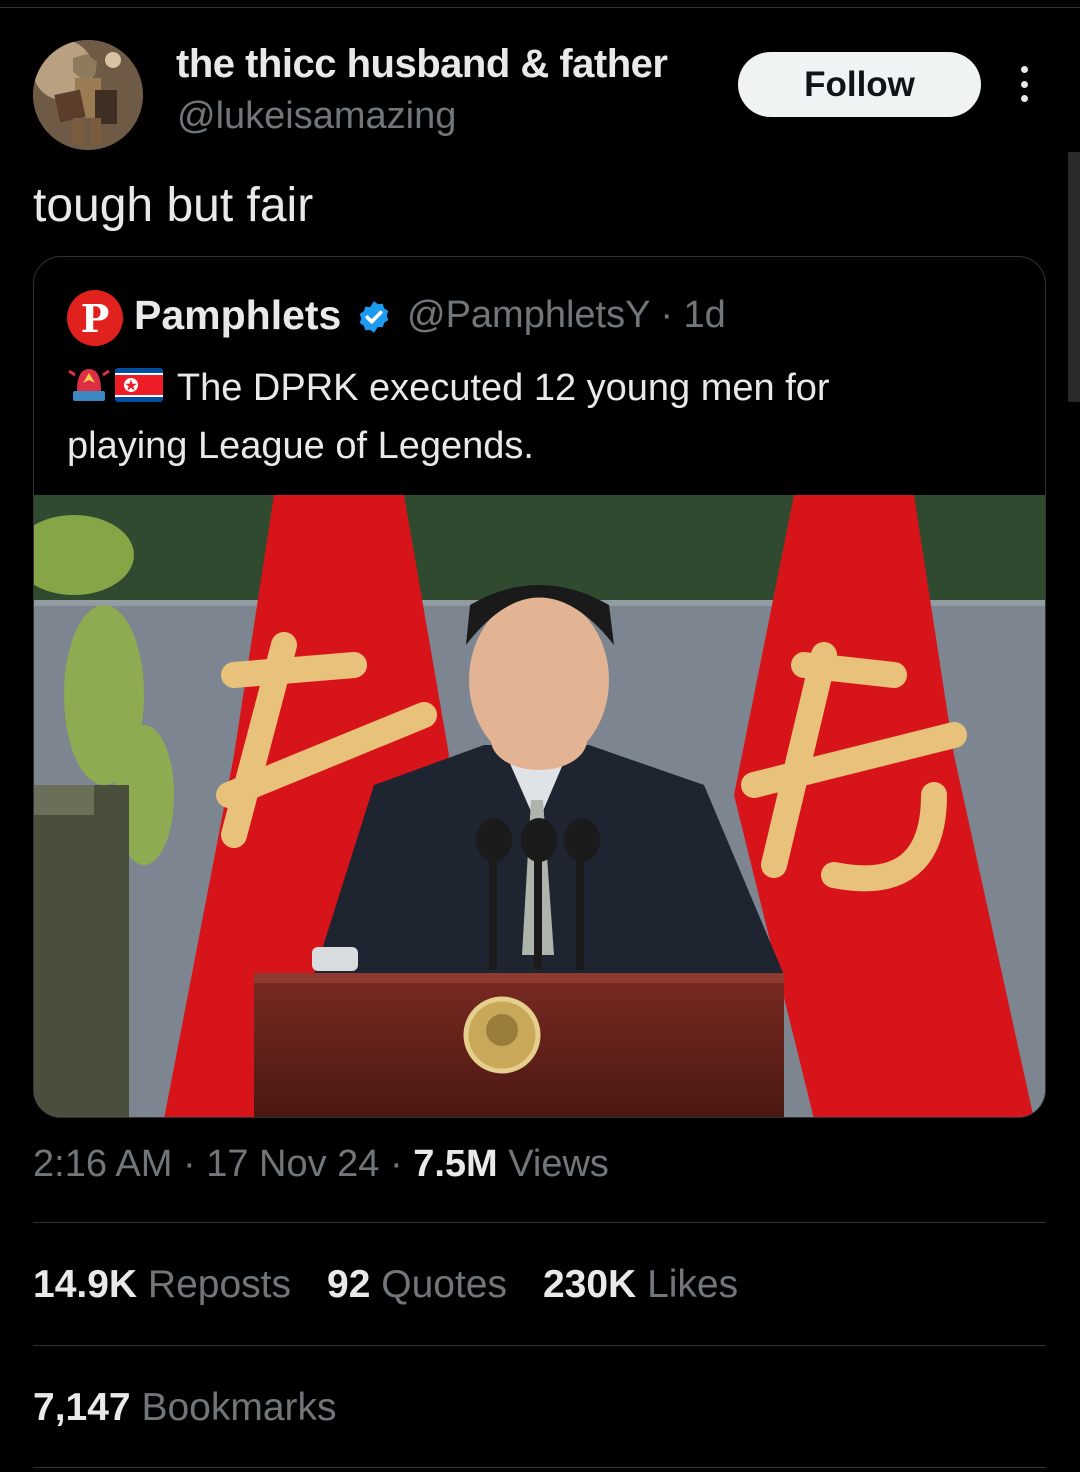 The height and width of the screenshot is (1472, 1080). What do you see at coordinates (85, 1284) in the screenshot?
I see `reposts-count: 14.9K` at bounding box center [85, 1284].